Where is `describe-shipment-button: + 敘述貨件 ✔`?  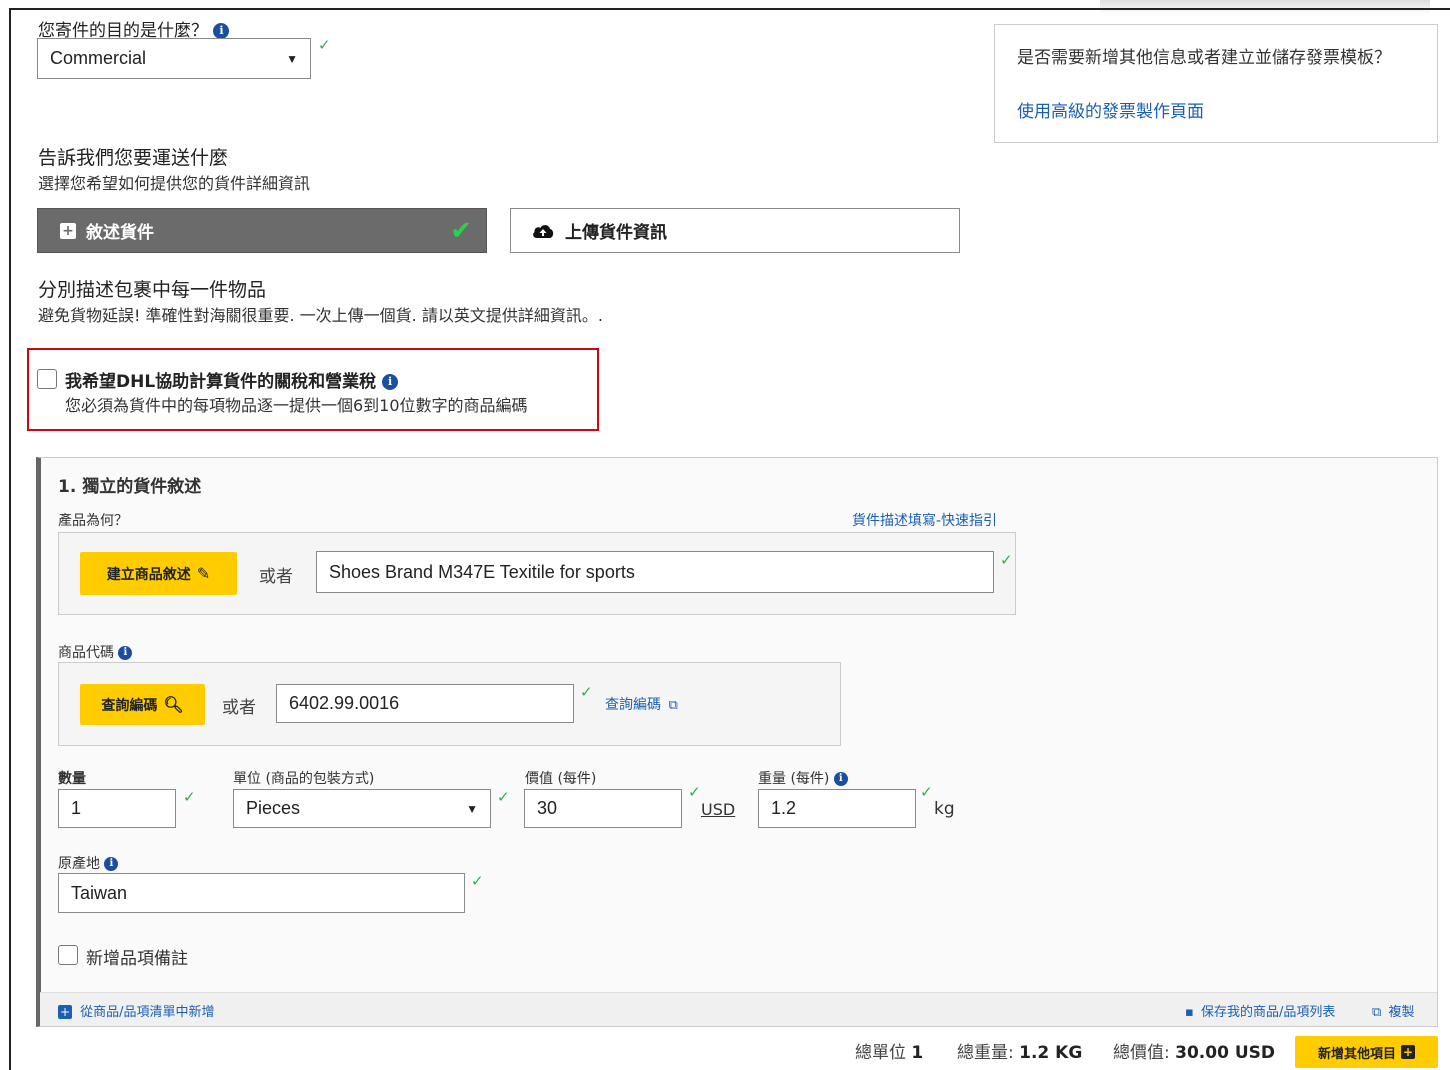 describe-shipment-button: + 敘述貨件 ✔ is located at coordinates (262, 230).